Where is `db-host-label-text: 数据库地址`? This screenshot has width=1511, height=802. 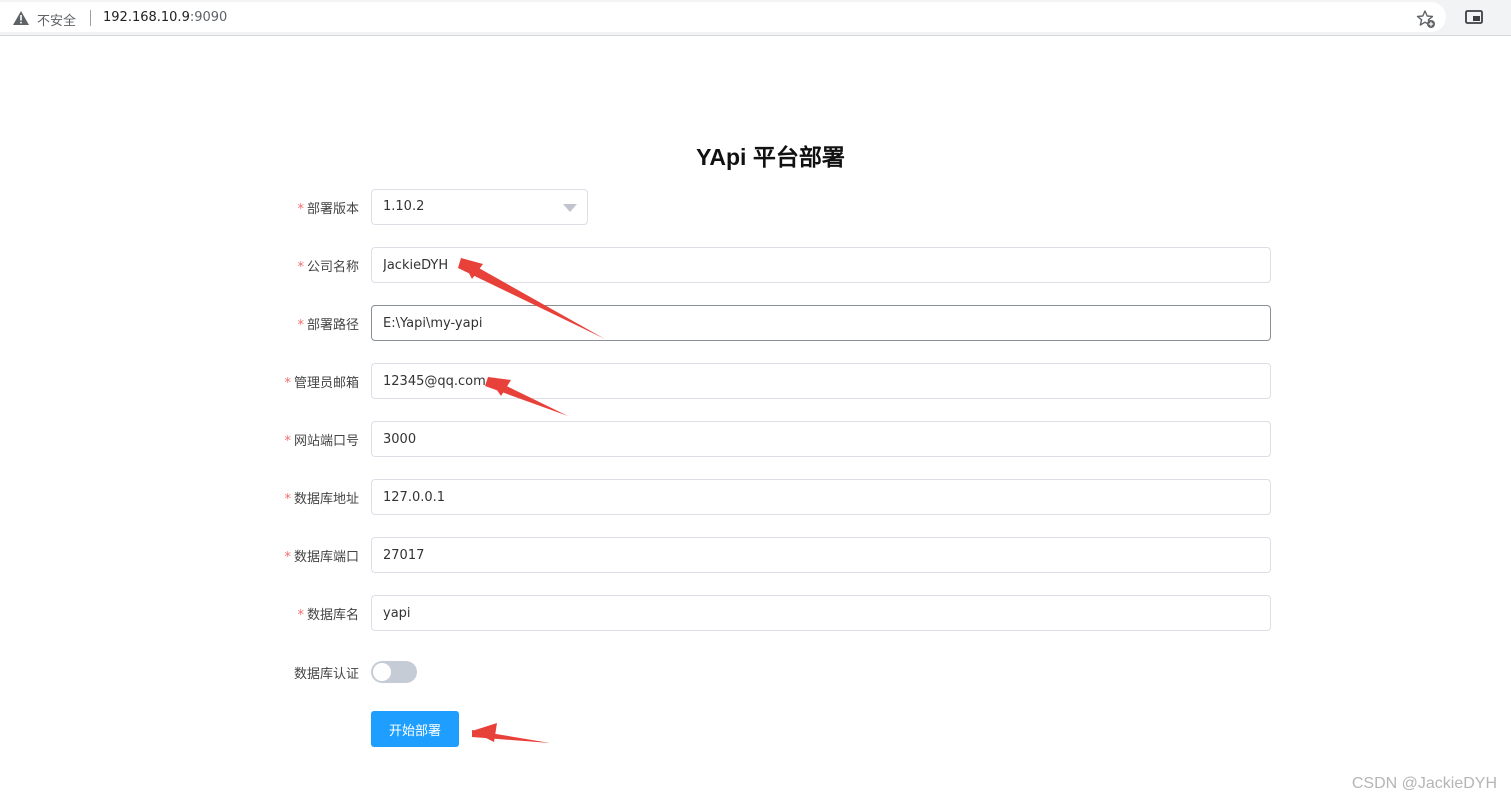
db-host-label-text: 数据库地址 is located at coordinates (326, 499).